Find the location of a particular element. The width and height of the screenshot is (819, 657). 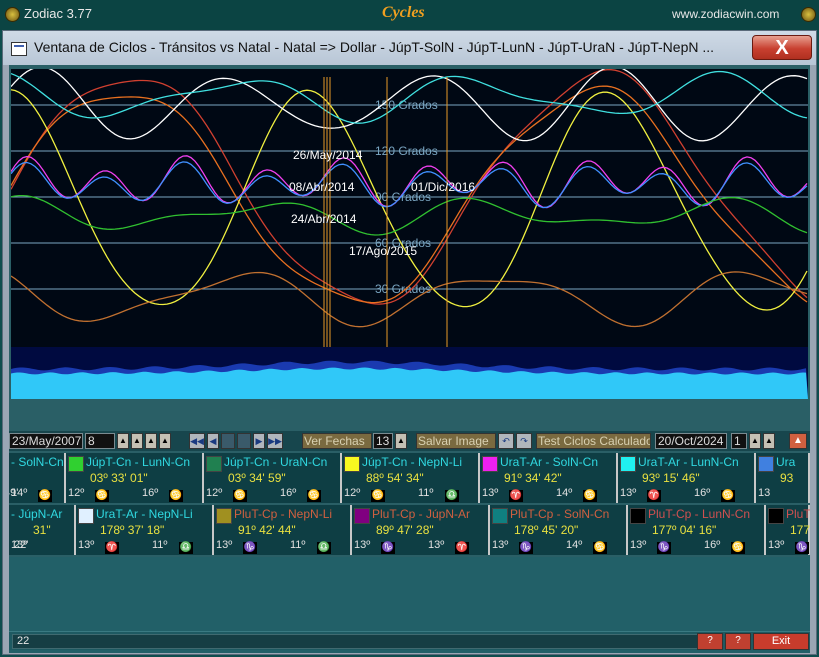

app-title: Zodiac 3.77 is located at coordinates (58, 13).